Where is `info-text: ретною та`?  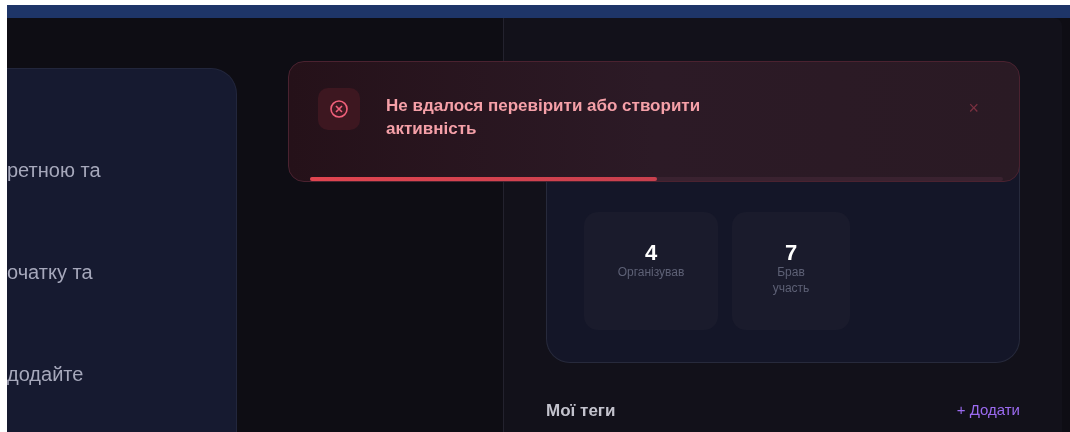 info-text: ретною та is located at coordinates (54, 170).